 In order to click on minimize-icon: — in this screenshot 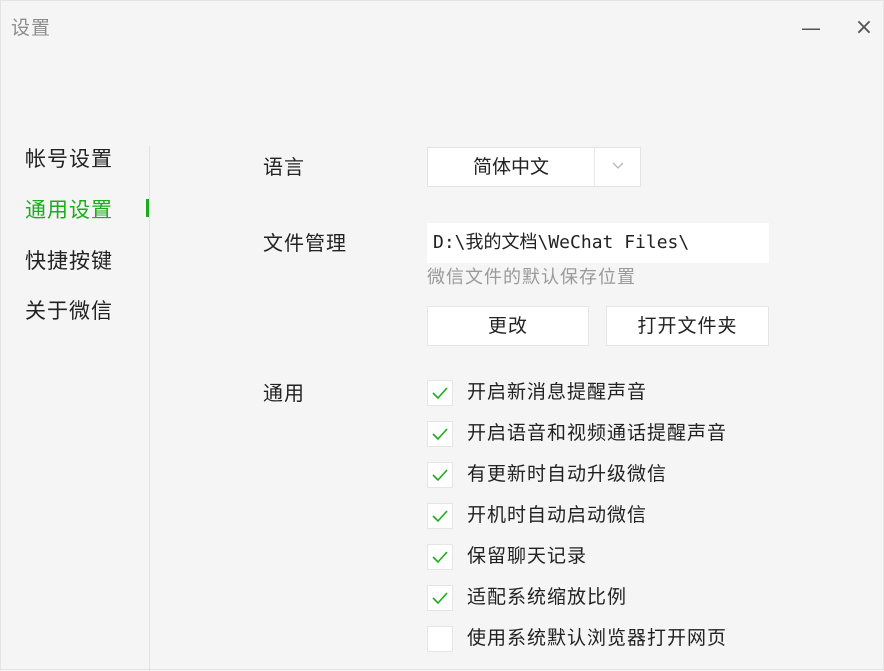, I will do `click(811, 28)`.